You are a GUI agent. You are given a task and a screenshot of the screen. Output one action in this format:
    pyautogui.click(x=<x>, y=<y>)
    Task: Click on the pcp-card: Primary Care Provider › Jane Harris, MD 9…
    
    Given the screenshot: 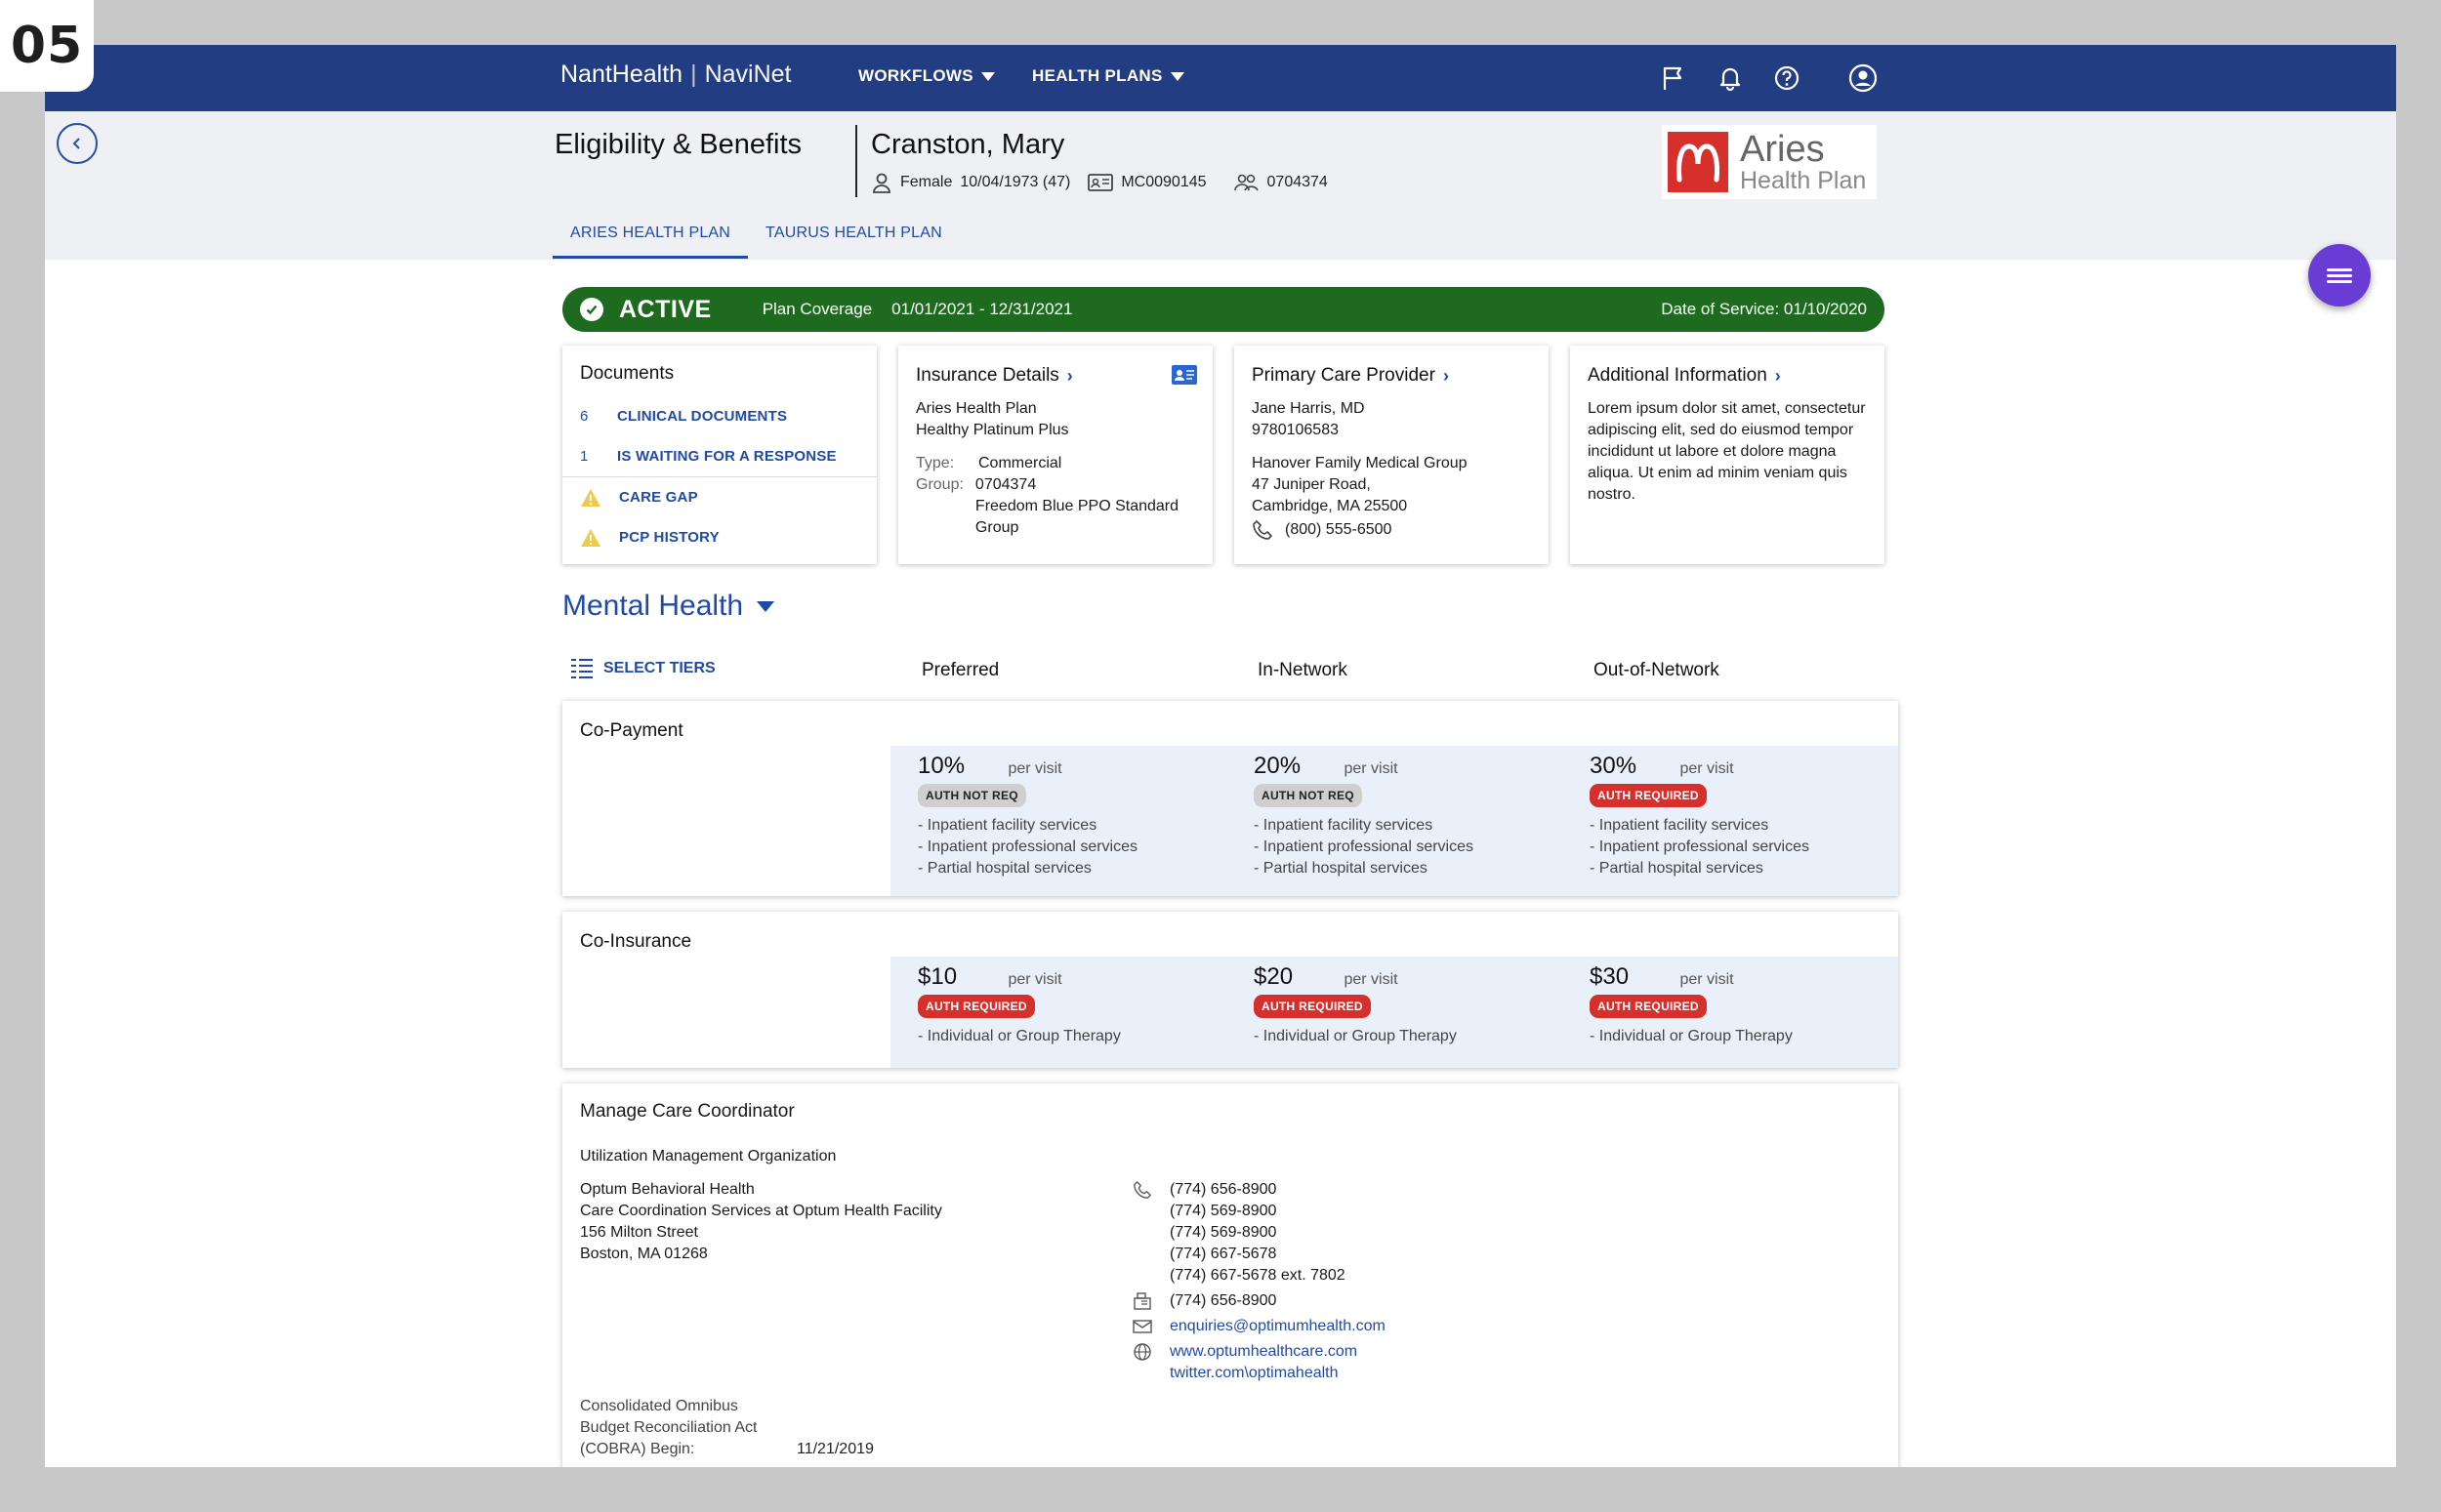 What is the action you would take?
    pyautogui.click(x=1392, y=455)
    